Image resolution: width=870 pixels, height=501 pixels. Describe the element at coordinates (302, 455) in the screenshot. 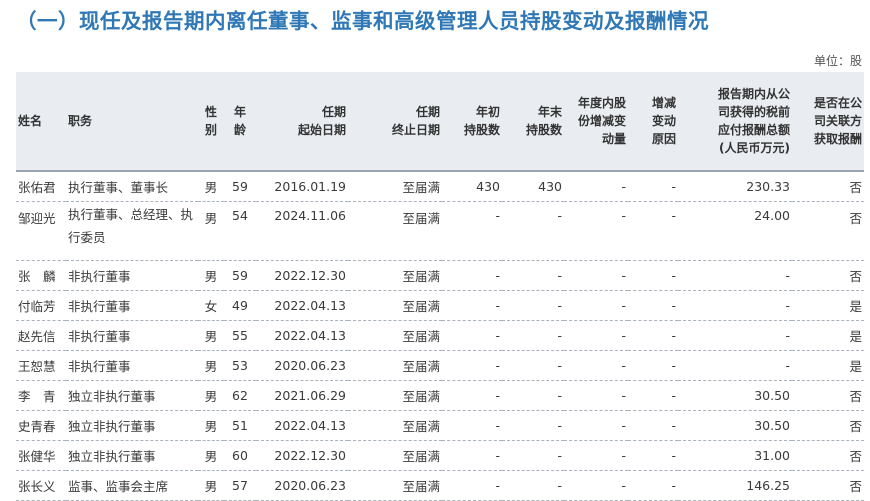

I see `cell-term-start: 2022.12.30` at that location.